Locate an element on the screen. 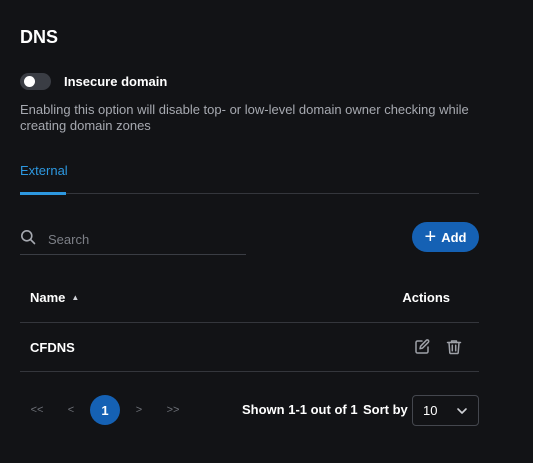 The height and width of the screenshot is (463, 533). column-header-actions: Actions is located at coordinates (426, 297).